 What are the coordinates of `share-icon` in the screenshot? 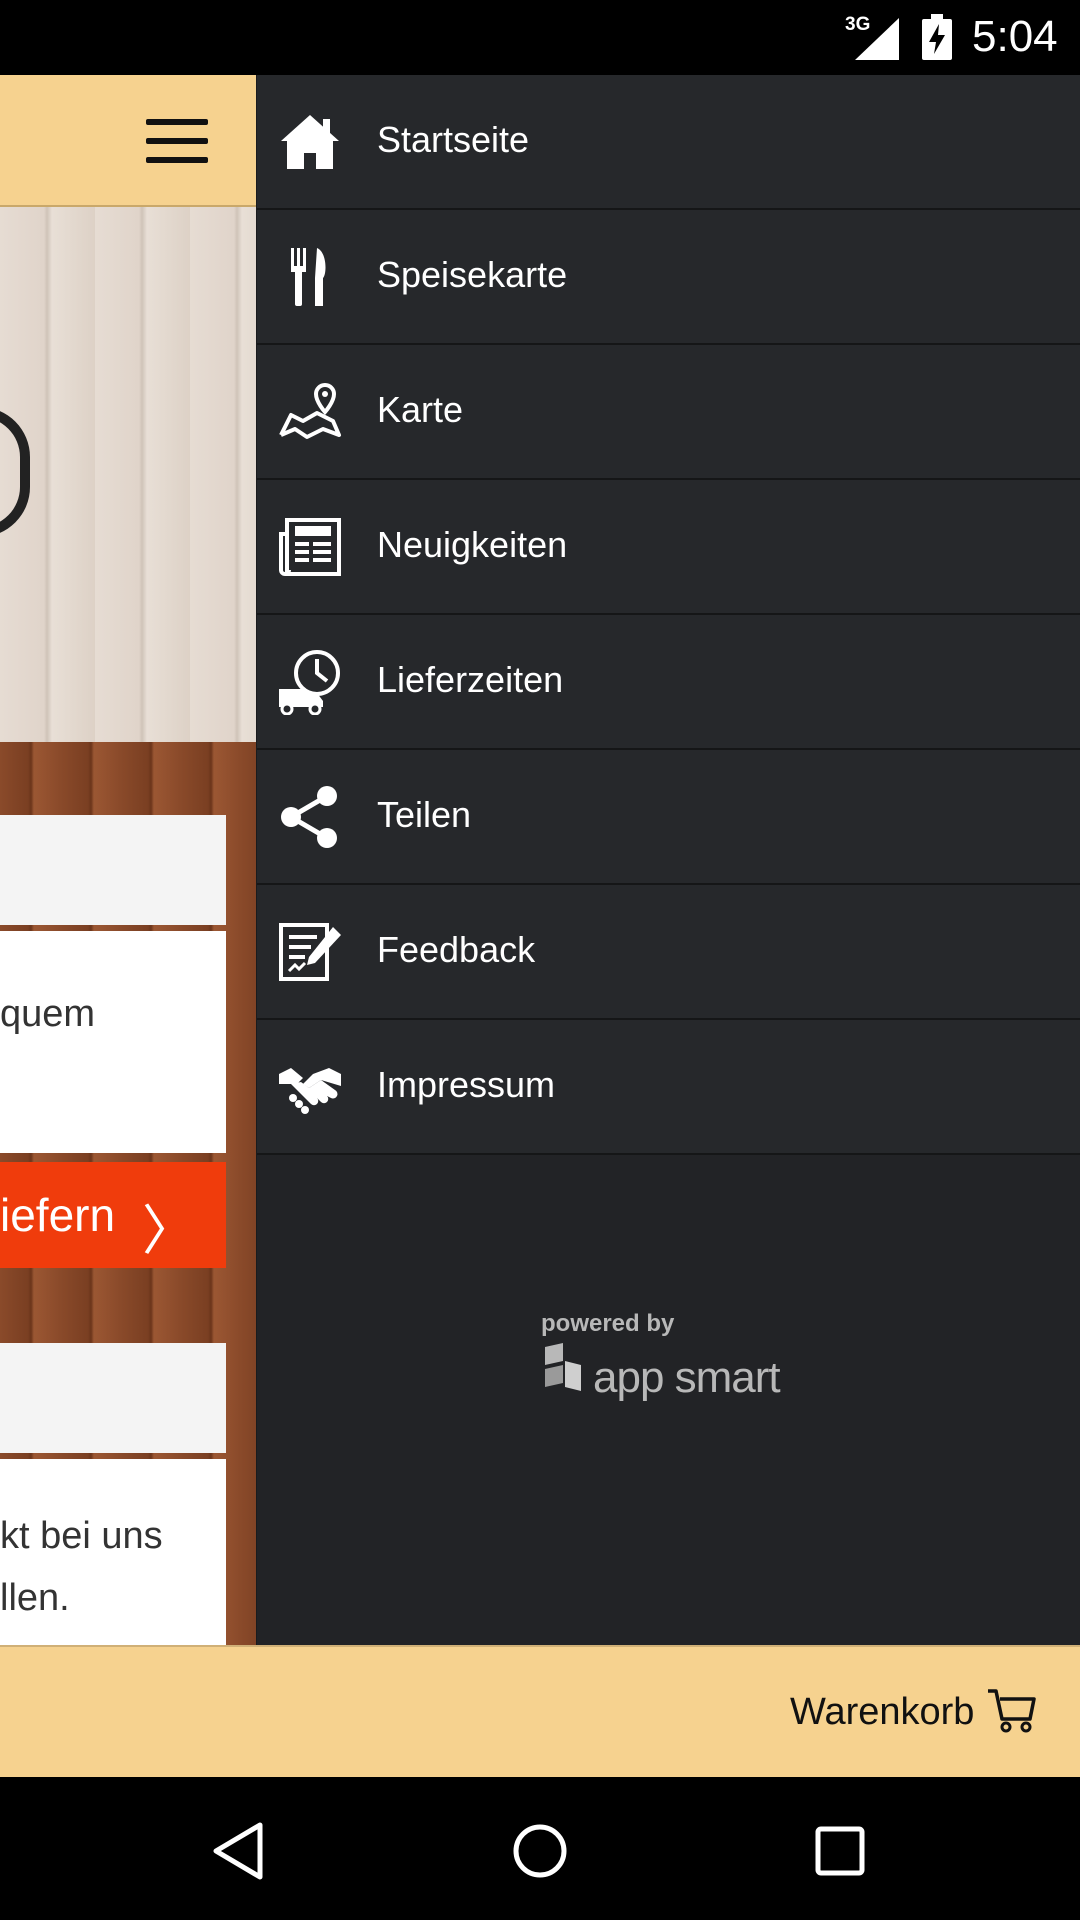 It's located at (309, 817).